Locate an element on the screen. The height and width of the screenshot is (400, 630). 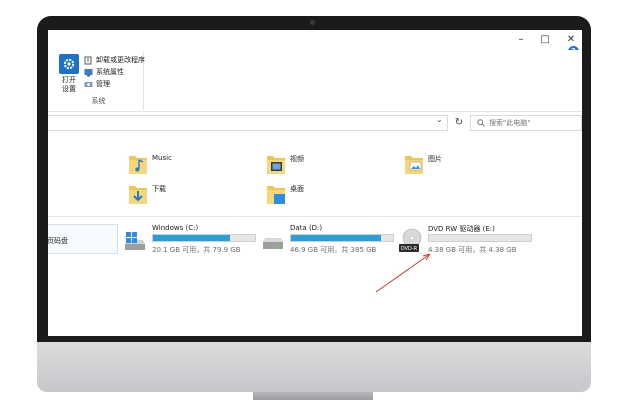
system-properties-label: 系统属性 is located at coordinates (110, 72).